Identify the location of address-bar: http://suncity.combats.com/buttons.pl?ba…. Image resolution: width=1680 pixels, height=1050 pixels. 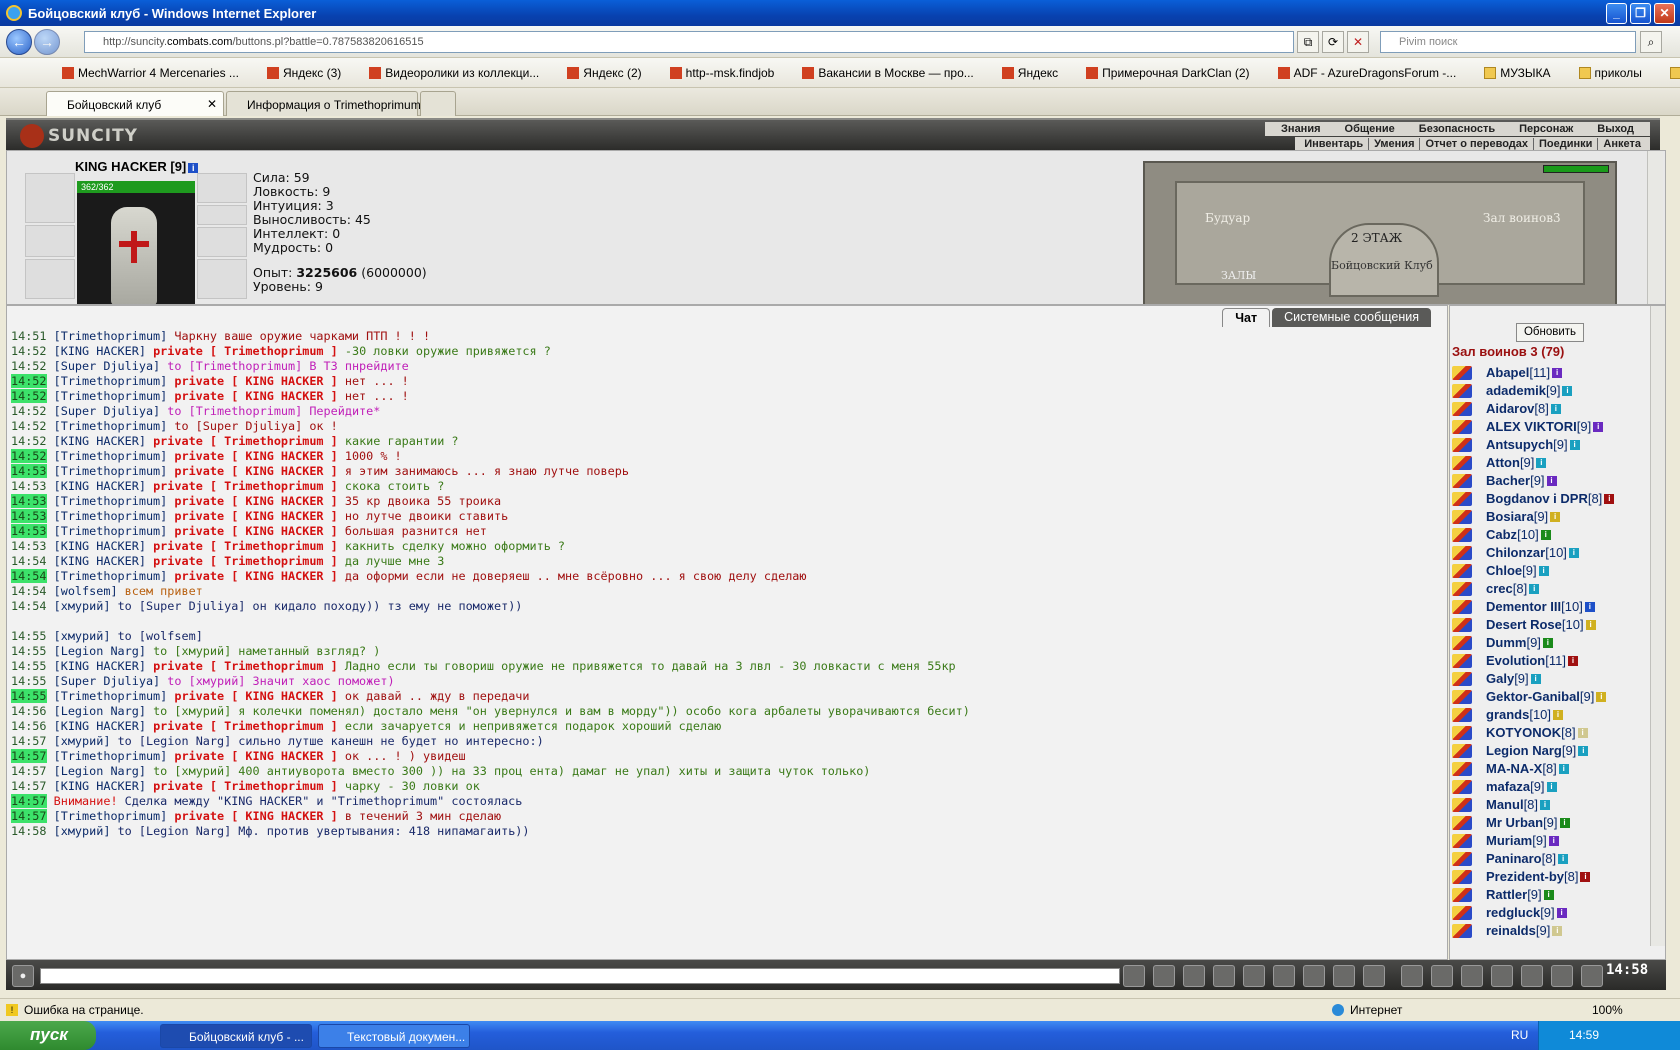
(689, 42).